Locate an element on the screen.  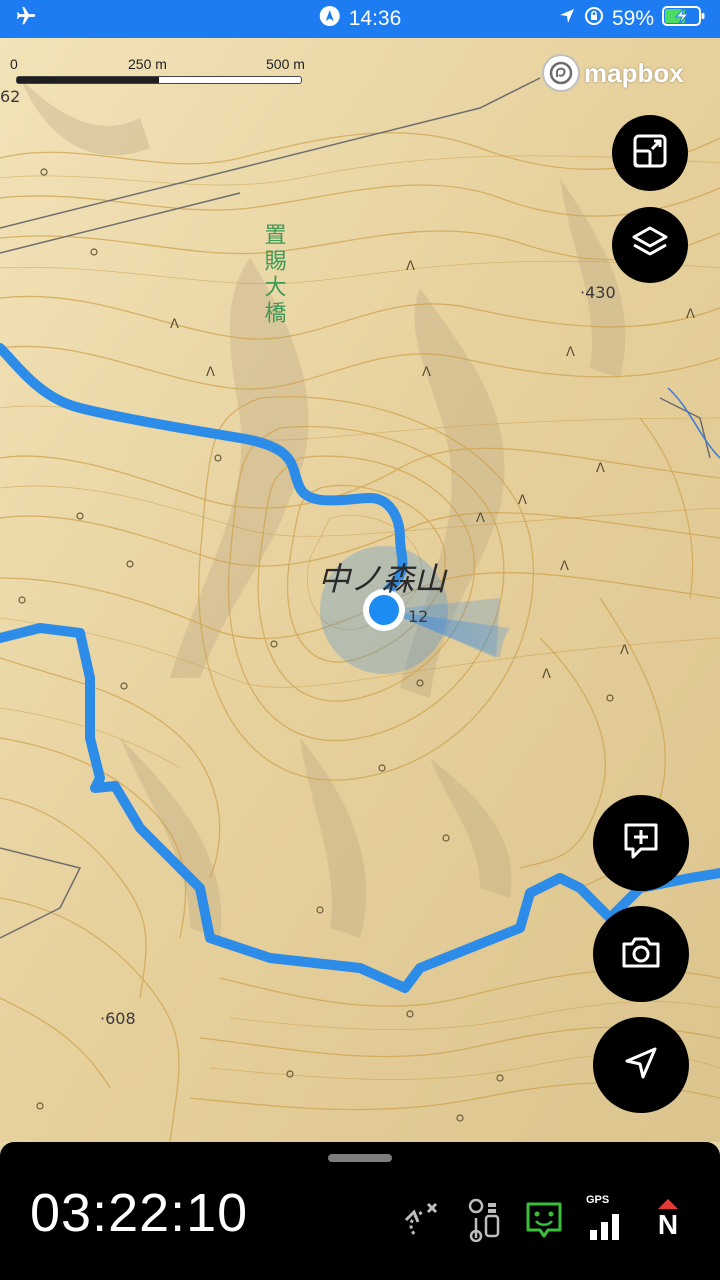
scale-bar-fill is located at coordinates (88, 80).